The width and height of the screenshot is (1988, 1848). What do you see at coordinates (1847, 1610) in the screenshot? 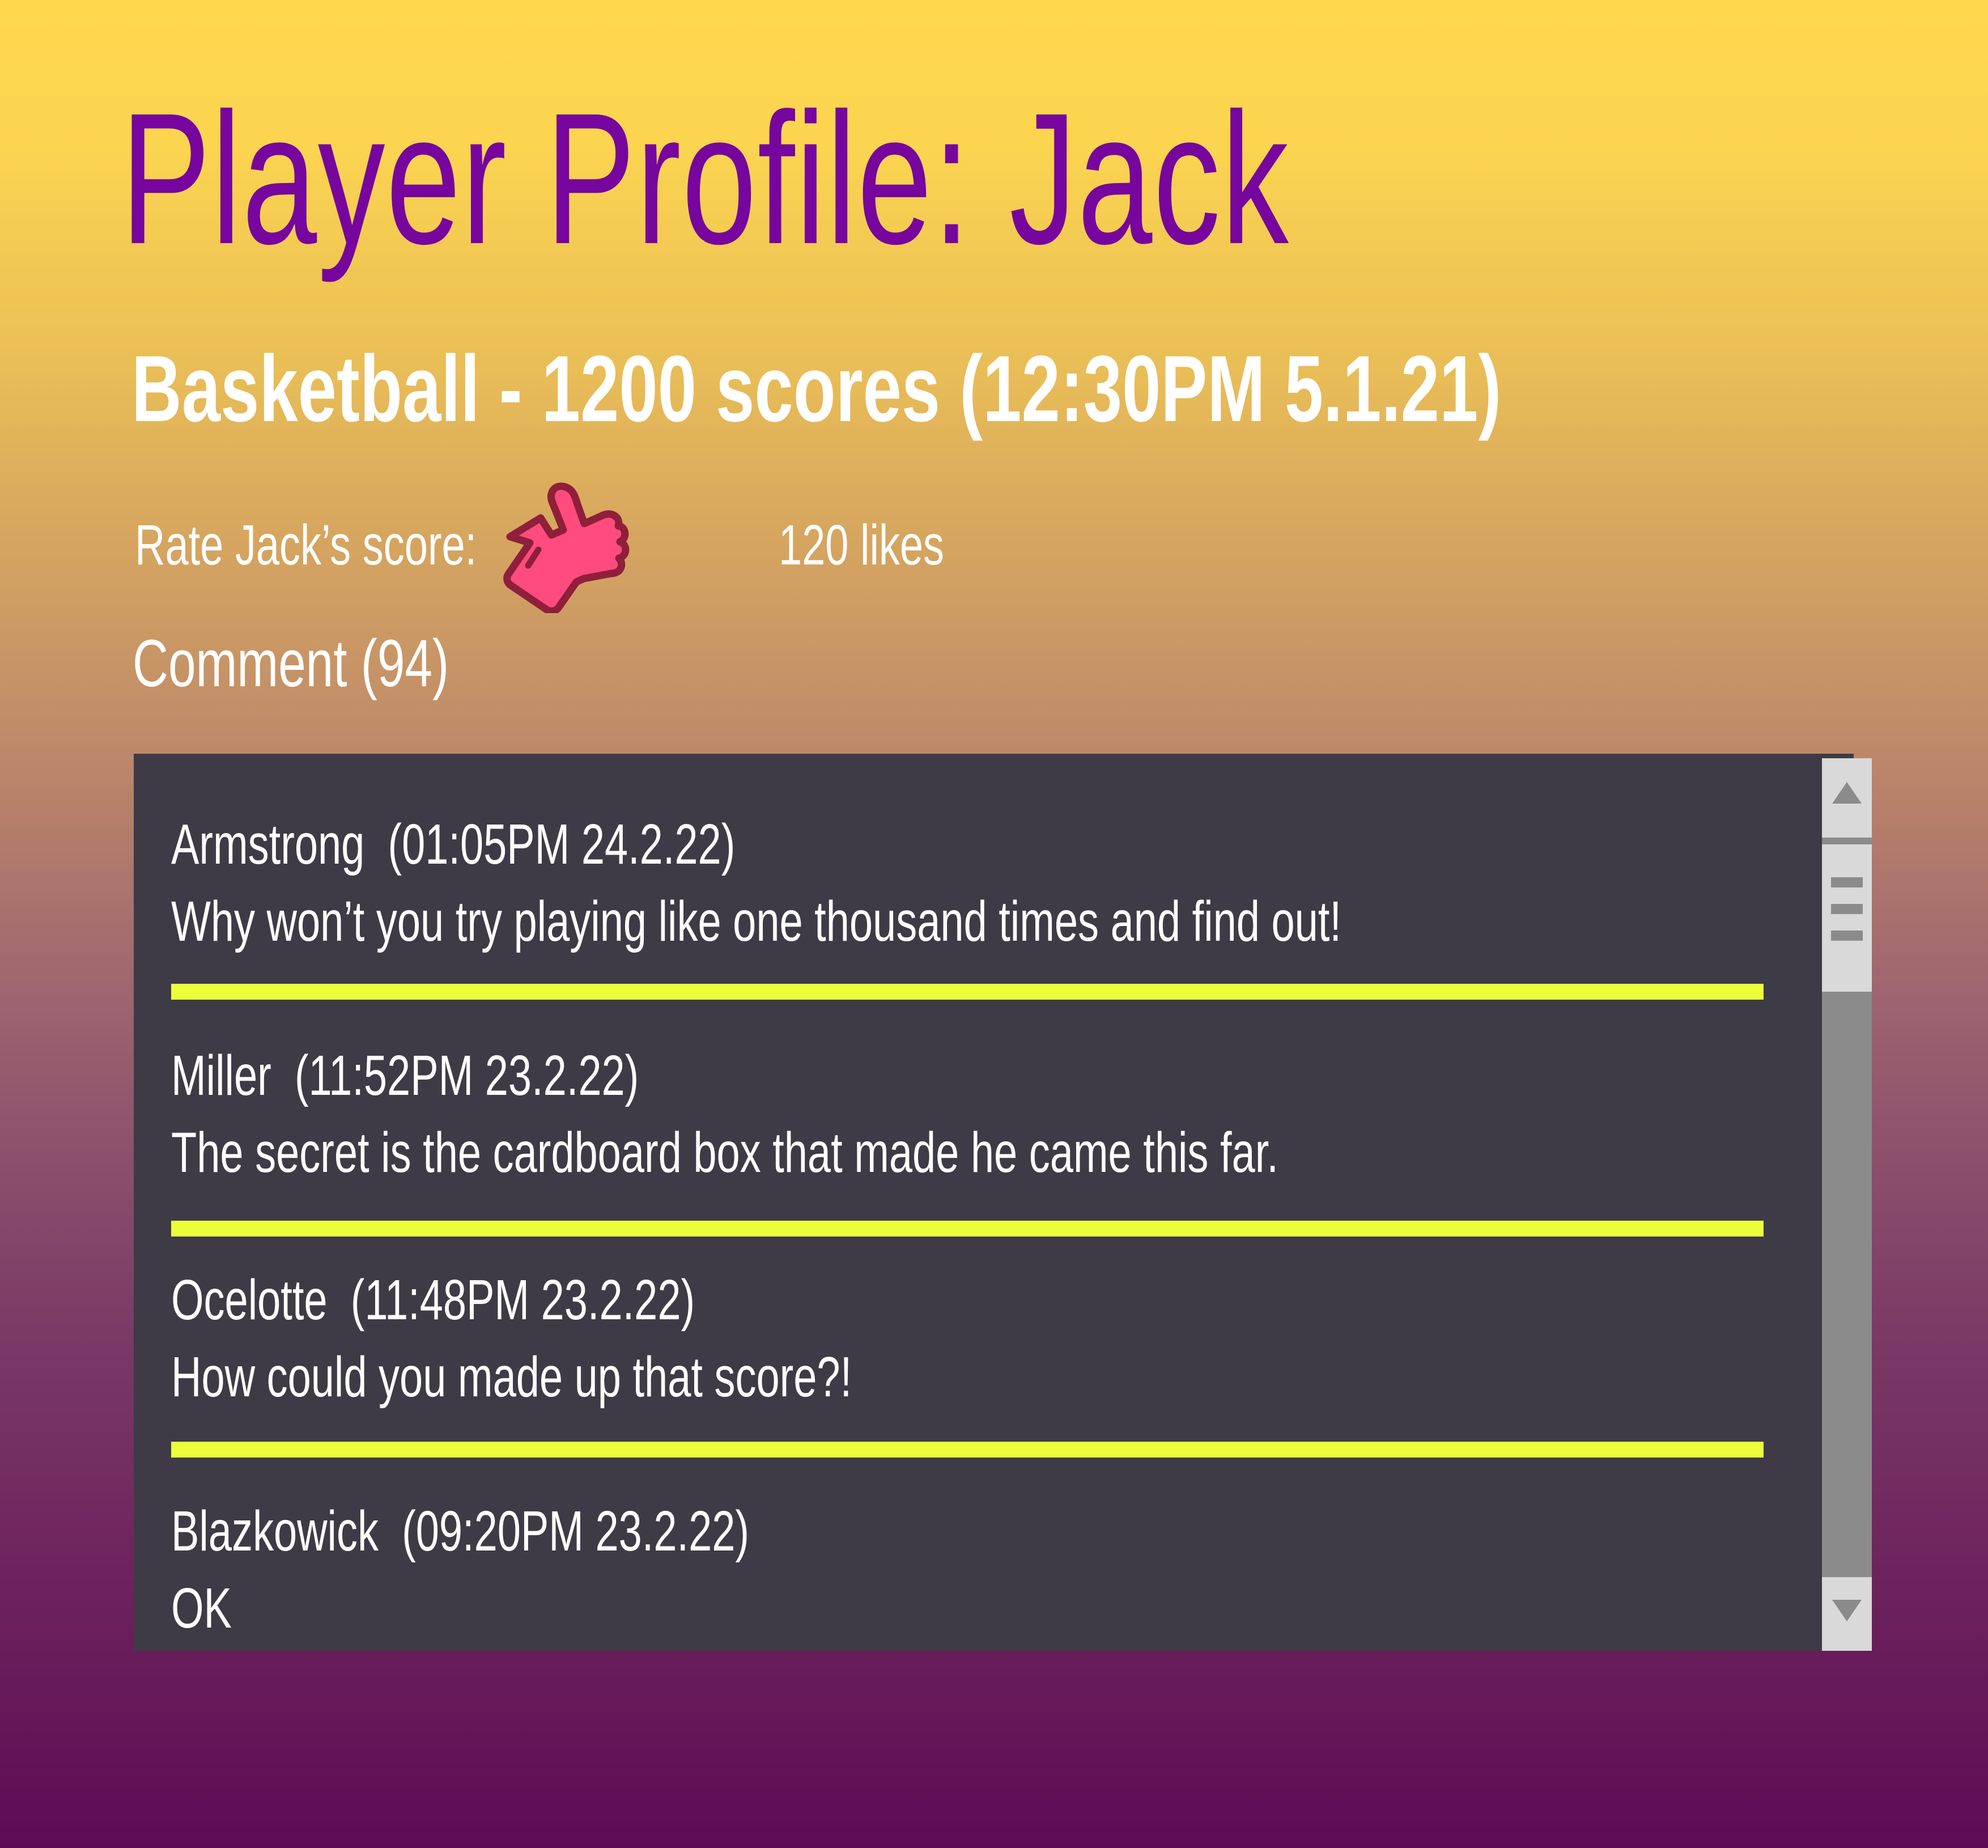
I see `arrow-down-icon` at bounding box center [1847, 1610].